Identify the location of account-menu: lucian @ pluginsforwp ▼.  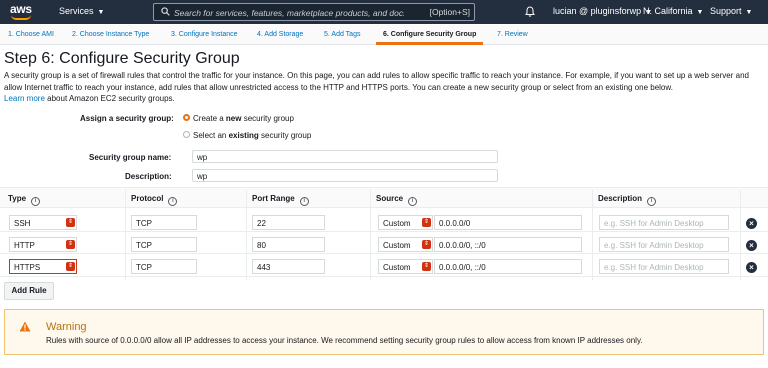
(602, 11).